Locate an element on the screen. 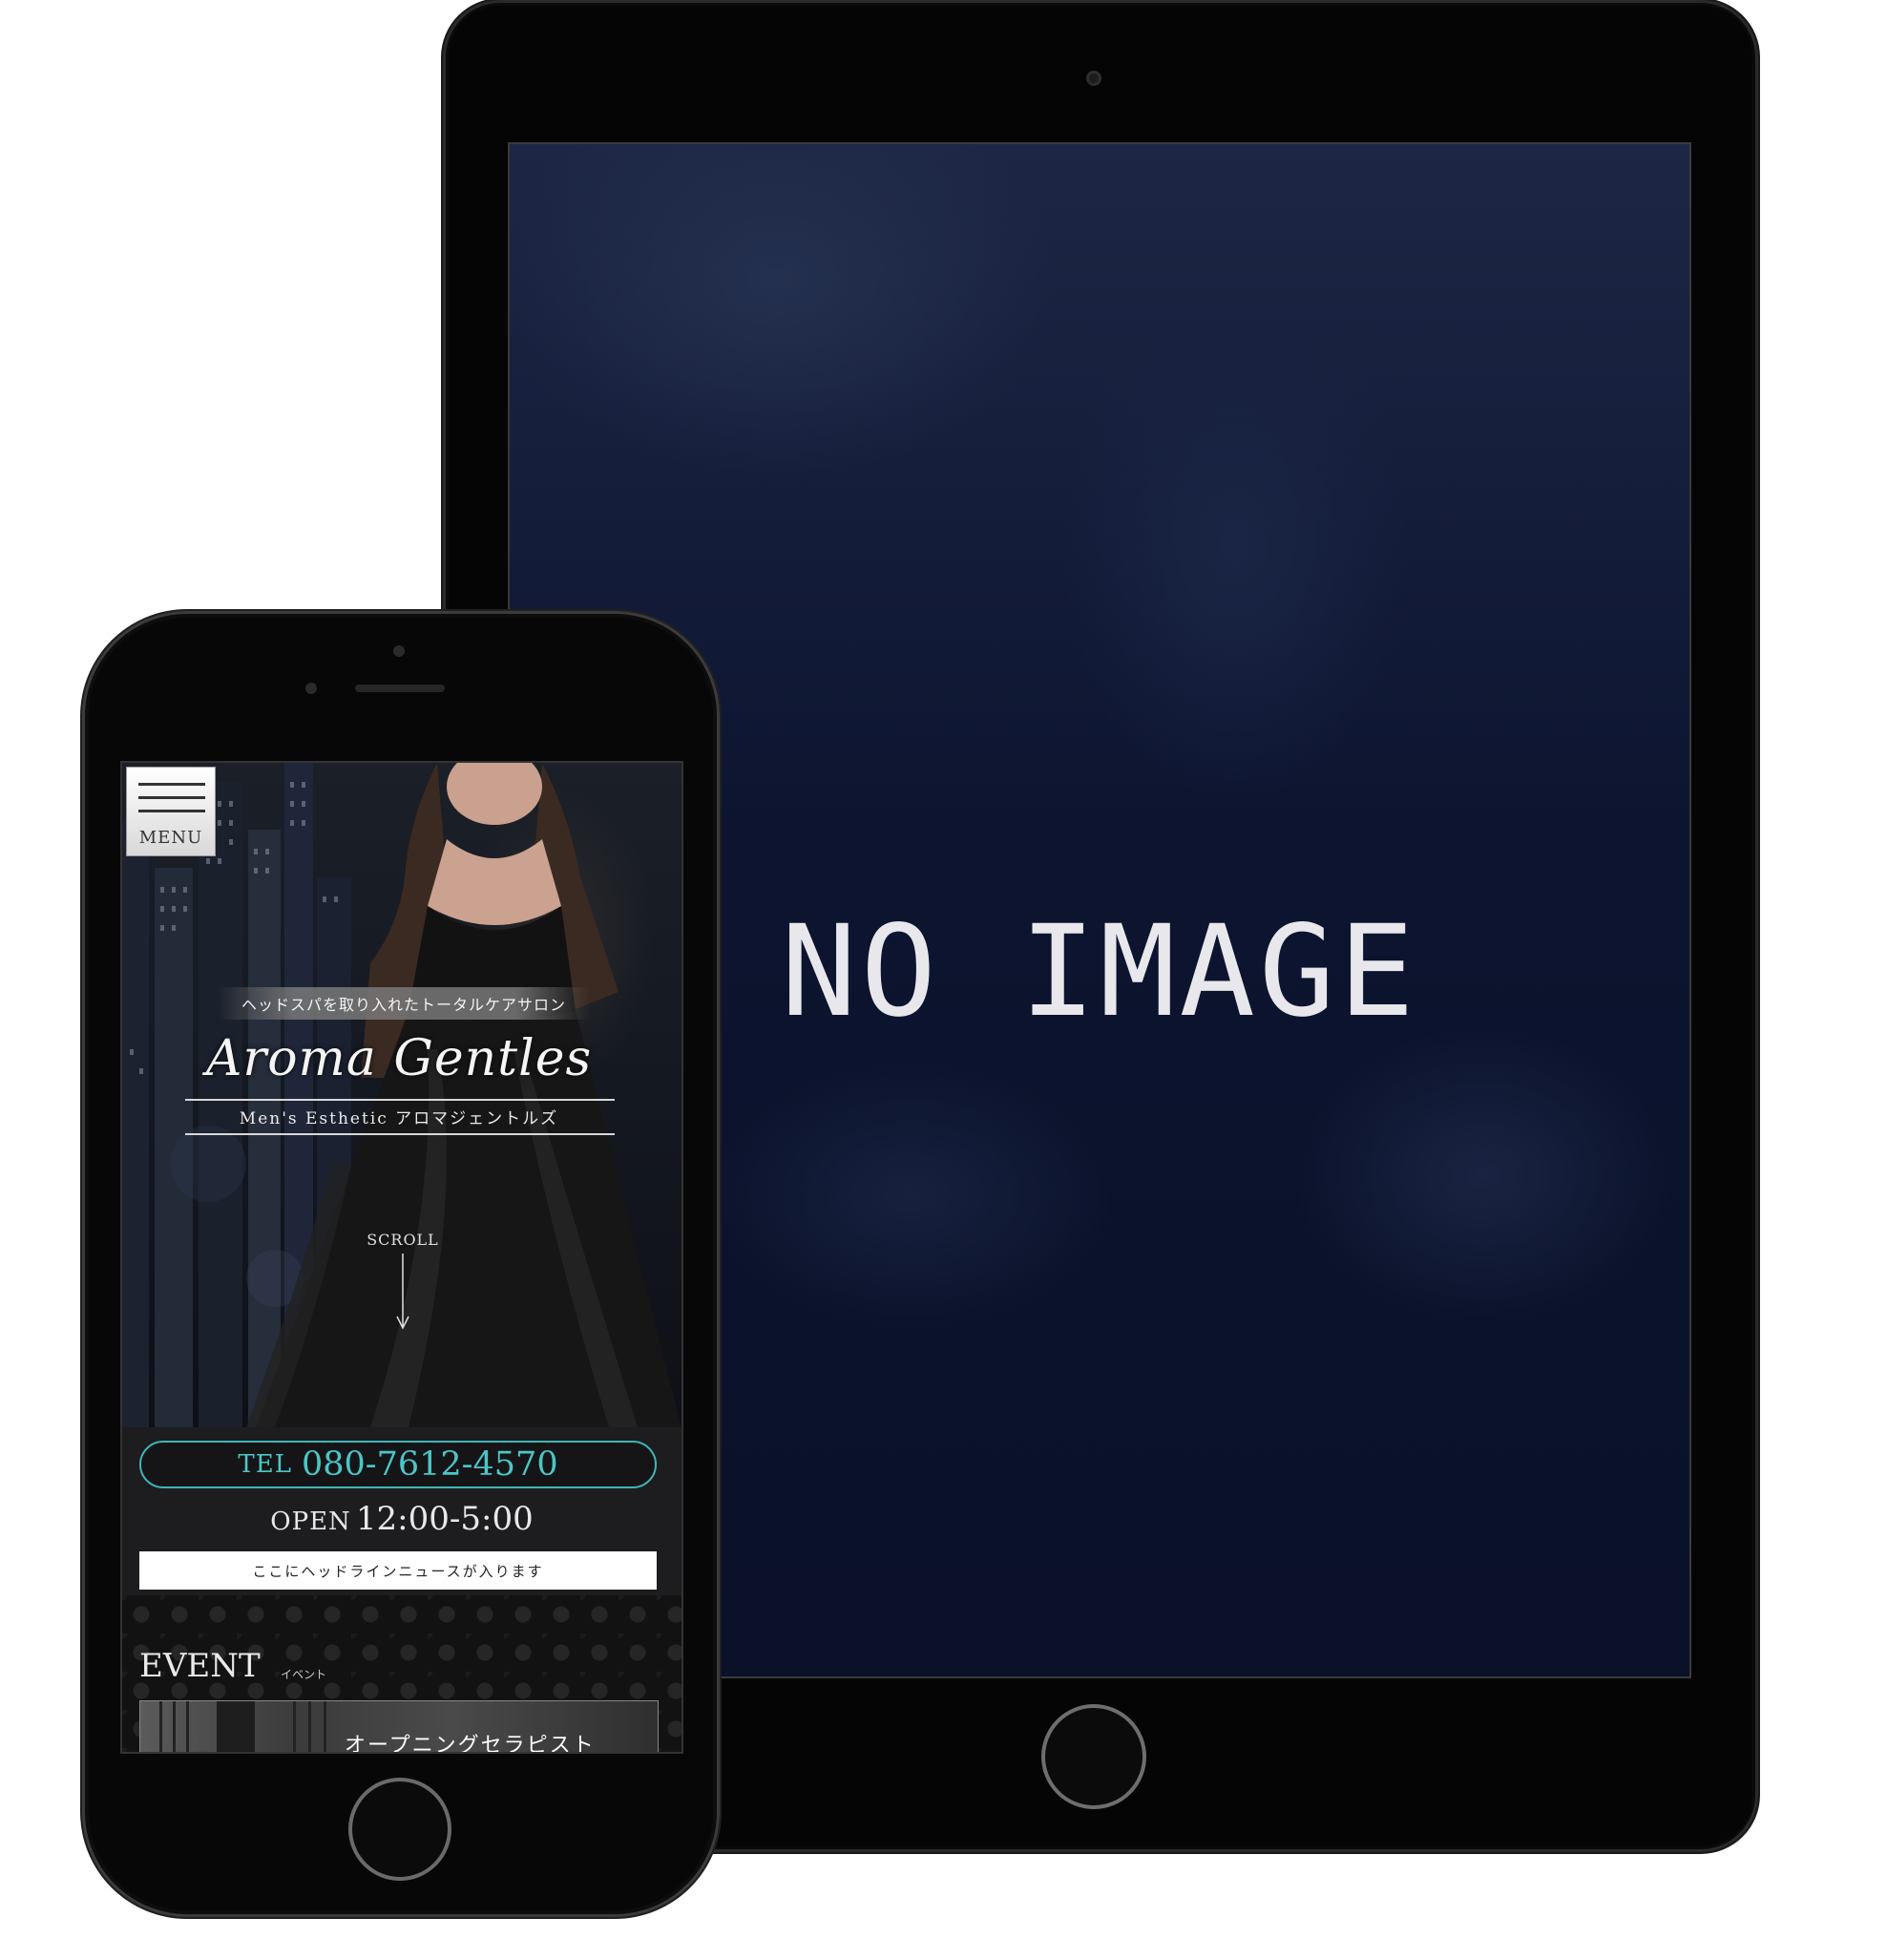  phone-home-button is located at coordinates (400, 1829).